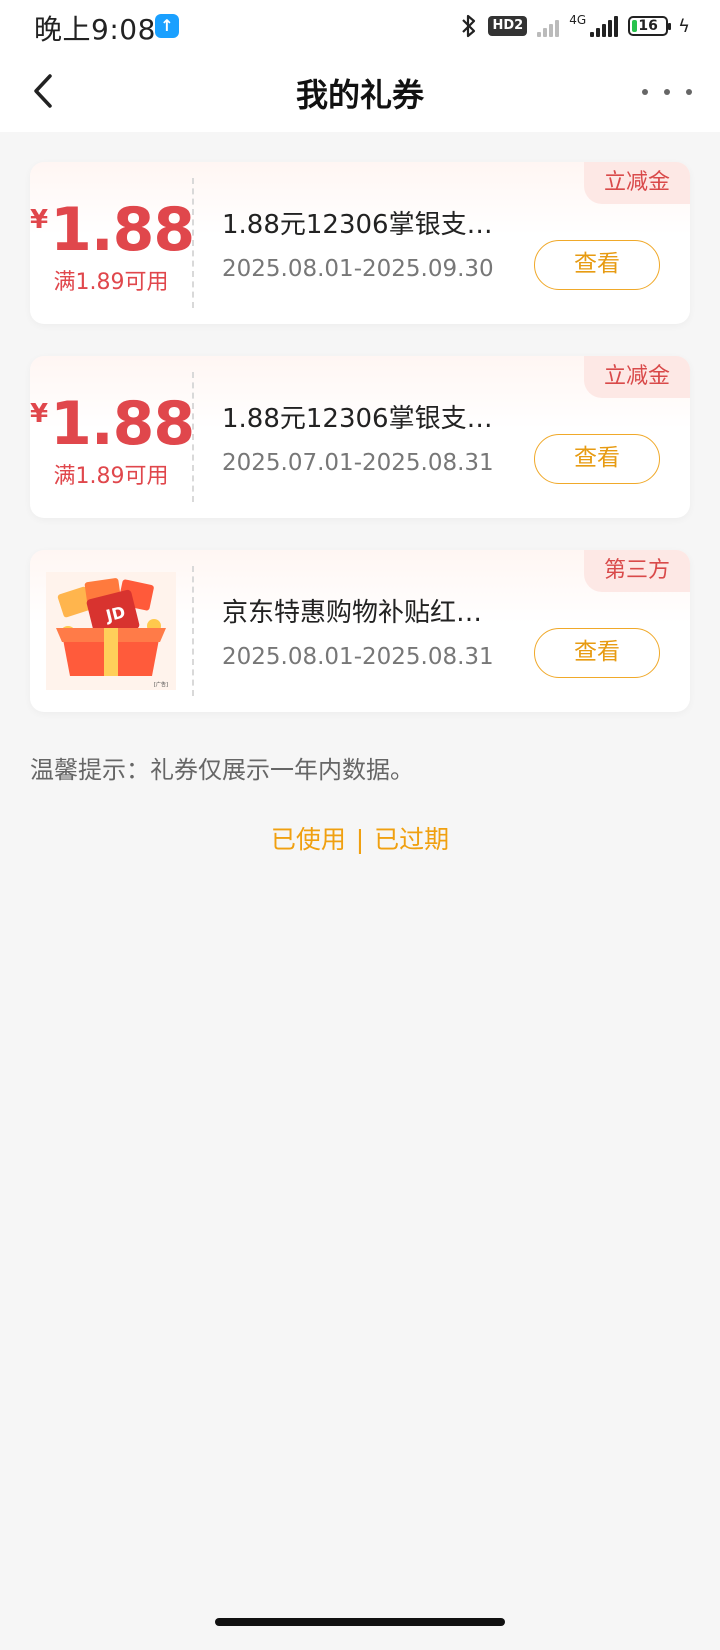  Describe the element at coordinates (359, 95) in the screenshot. I see `page-title: 我的礼券` at that location.